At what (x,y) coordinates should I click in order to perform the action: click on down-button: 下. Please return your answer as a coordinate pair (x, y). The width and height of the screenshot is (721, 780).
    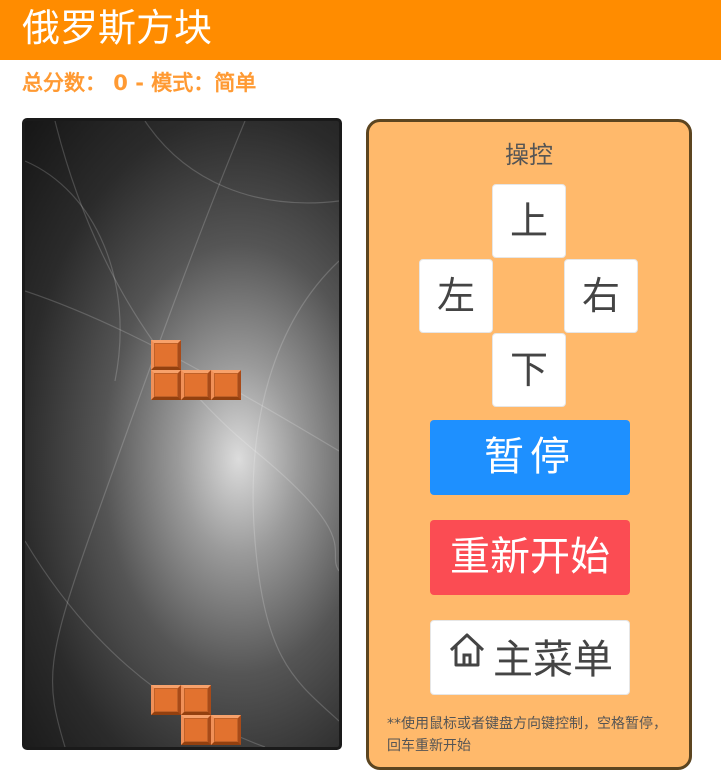
    Looking at the image, I should click on (529, 370).